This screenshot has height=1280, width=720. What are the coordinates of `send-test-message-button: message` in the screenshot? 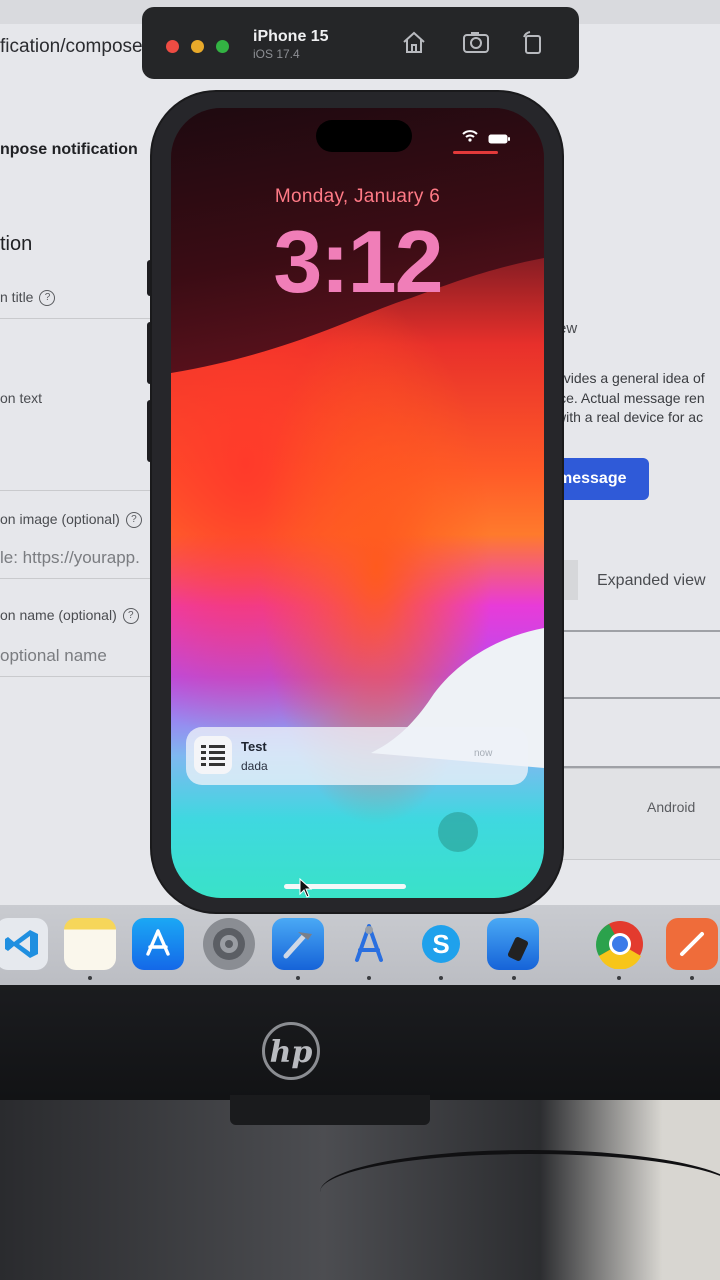 It's located at (598, 479).